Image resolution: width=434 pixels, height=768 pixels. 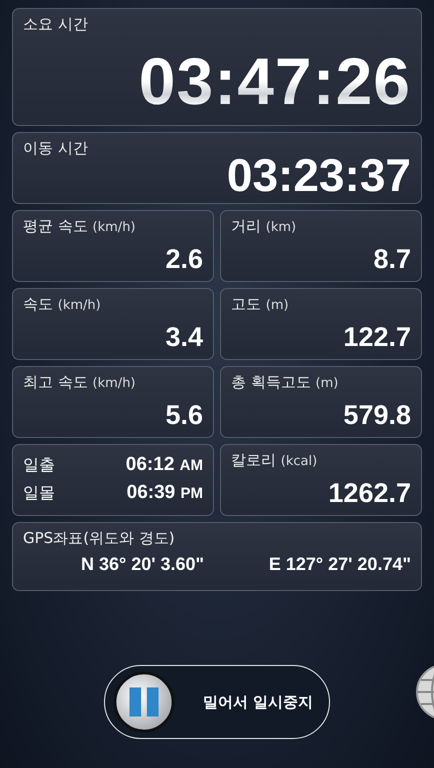 I want to click on latitude-value: N 36° 20' 3.60", so click(x=142, y=564).